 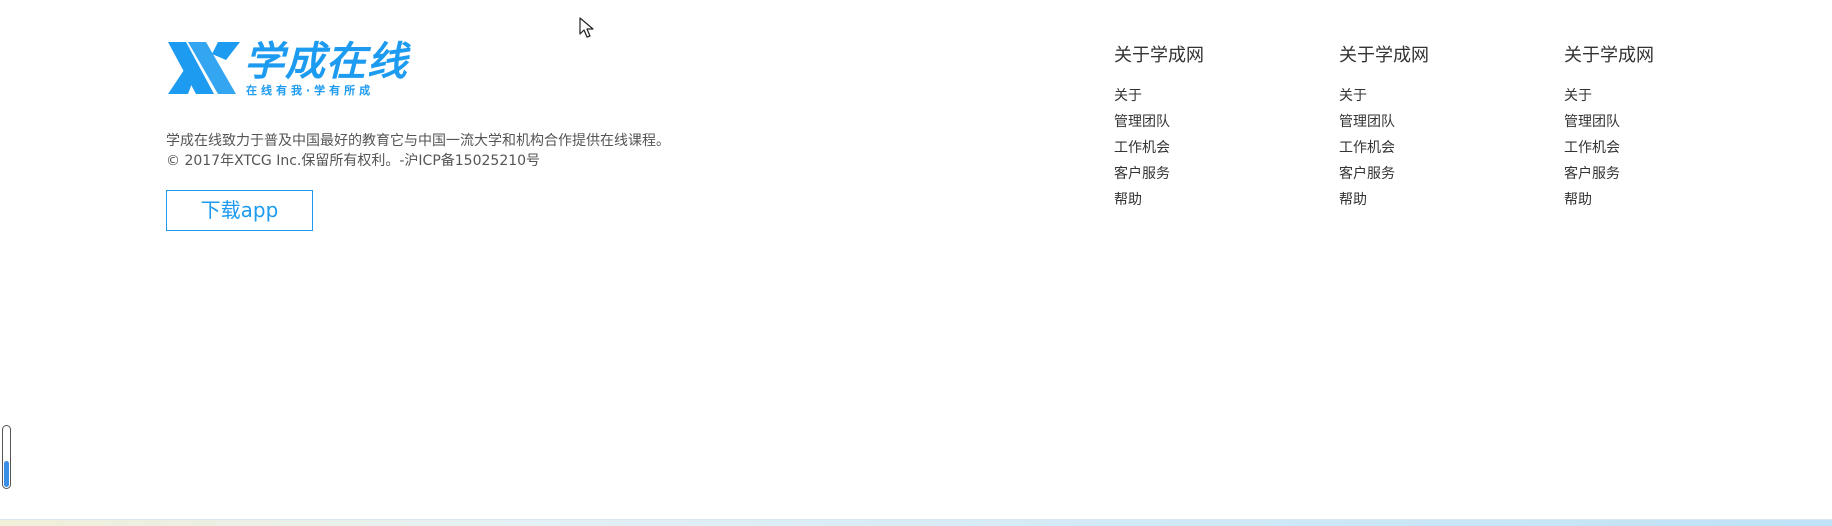 I want to click on copyright-line: © 2017年XTCG Inc.保留所有权利。-沪ICP备15025210号, so click(x=353, y=161).